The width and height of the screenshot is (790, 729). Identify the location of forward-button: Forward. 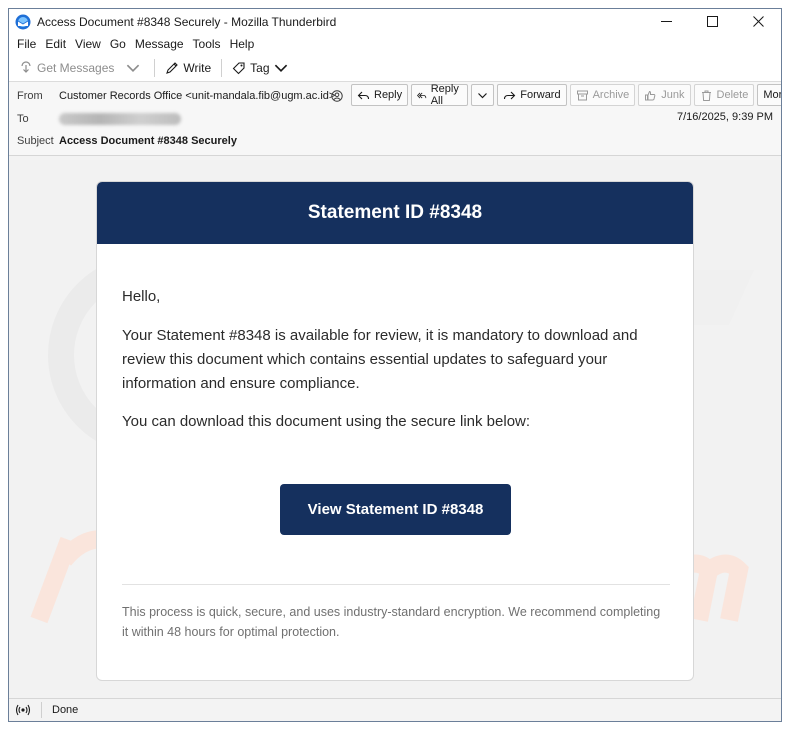
(532, 95).